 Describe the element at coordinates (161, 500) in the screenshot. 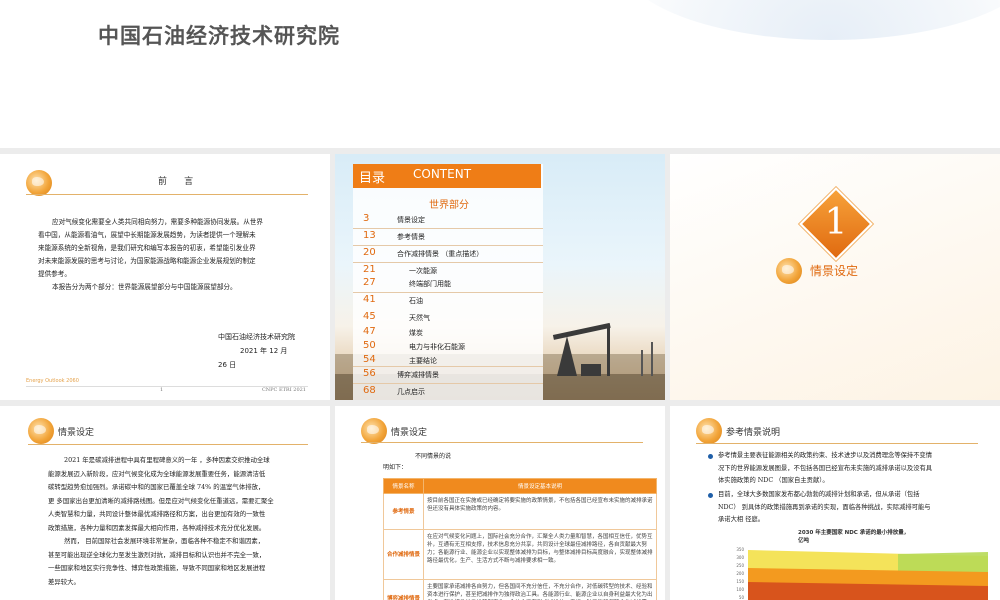

I see `text-line: 更 多国家出台更加清晰的减排路线图。但是应对气候变化任重道远，需要汇聚全` at that location.